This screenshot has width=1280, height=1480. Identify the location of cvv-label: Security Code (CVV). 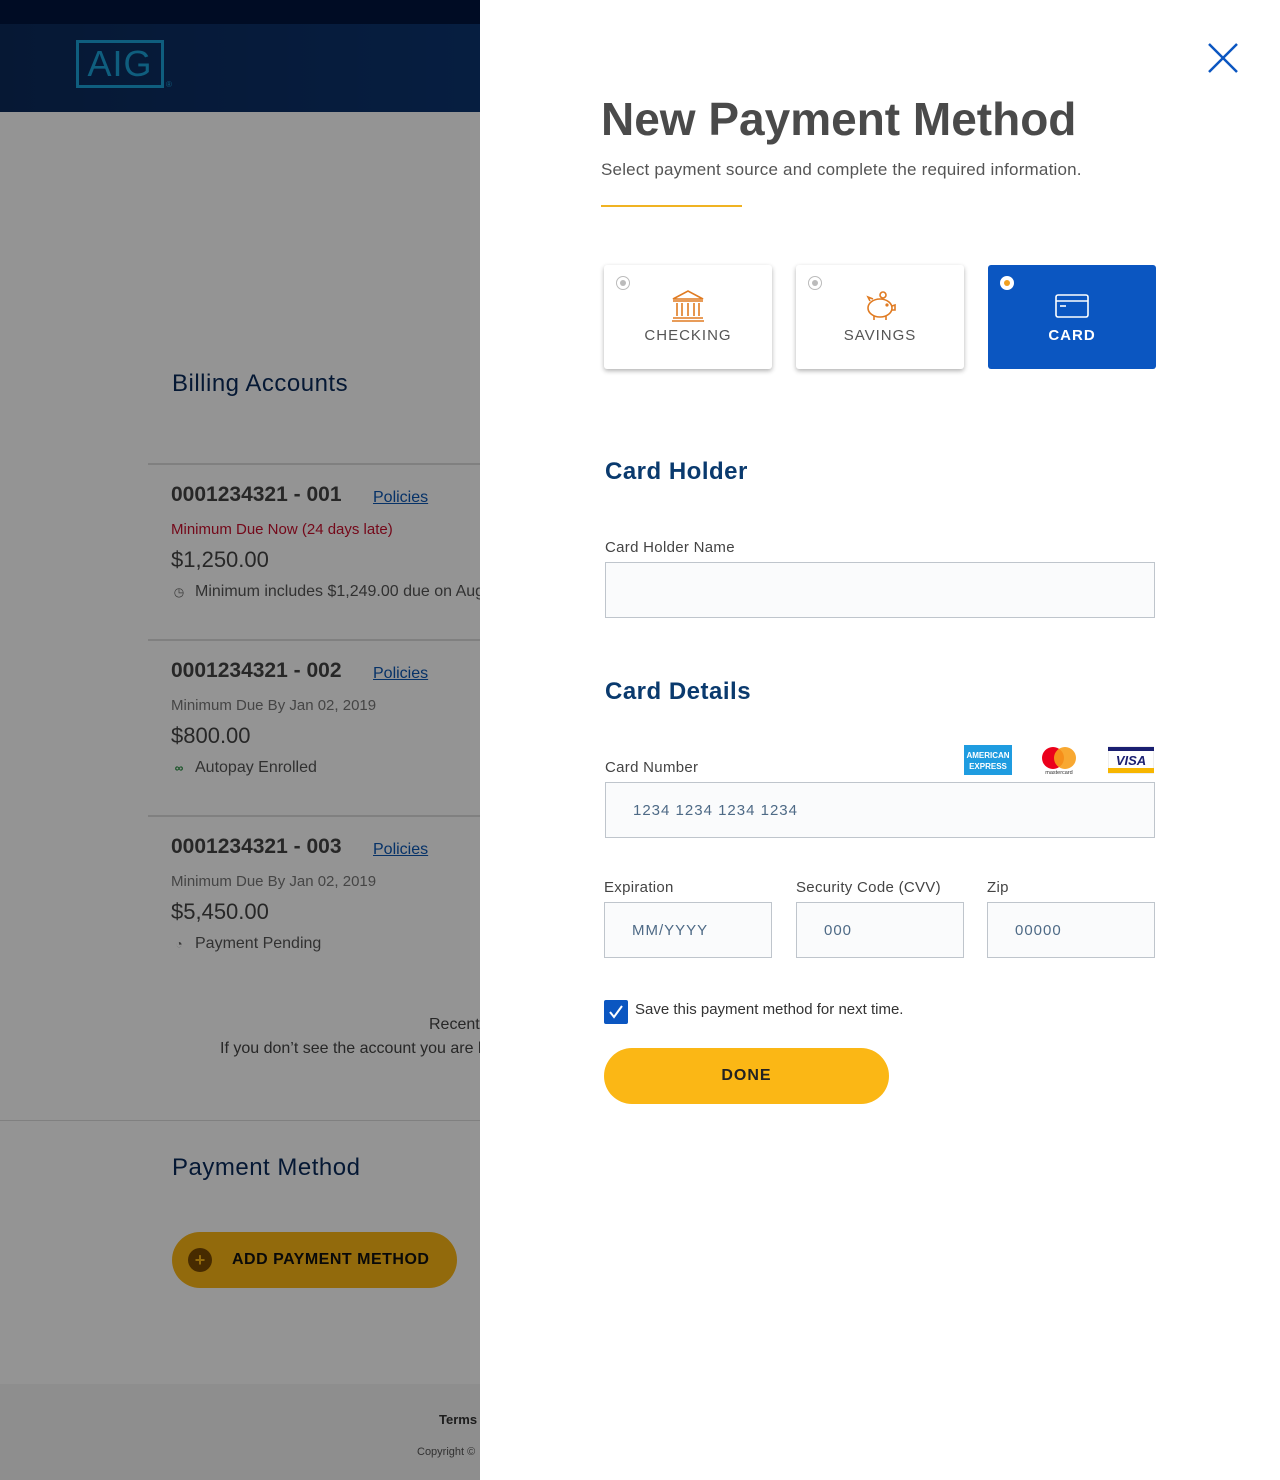
(868, 887).